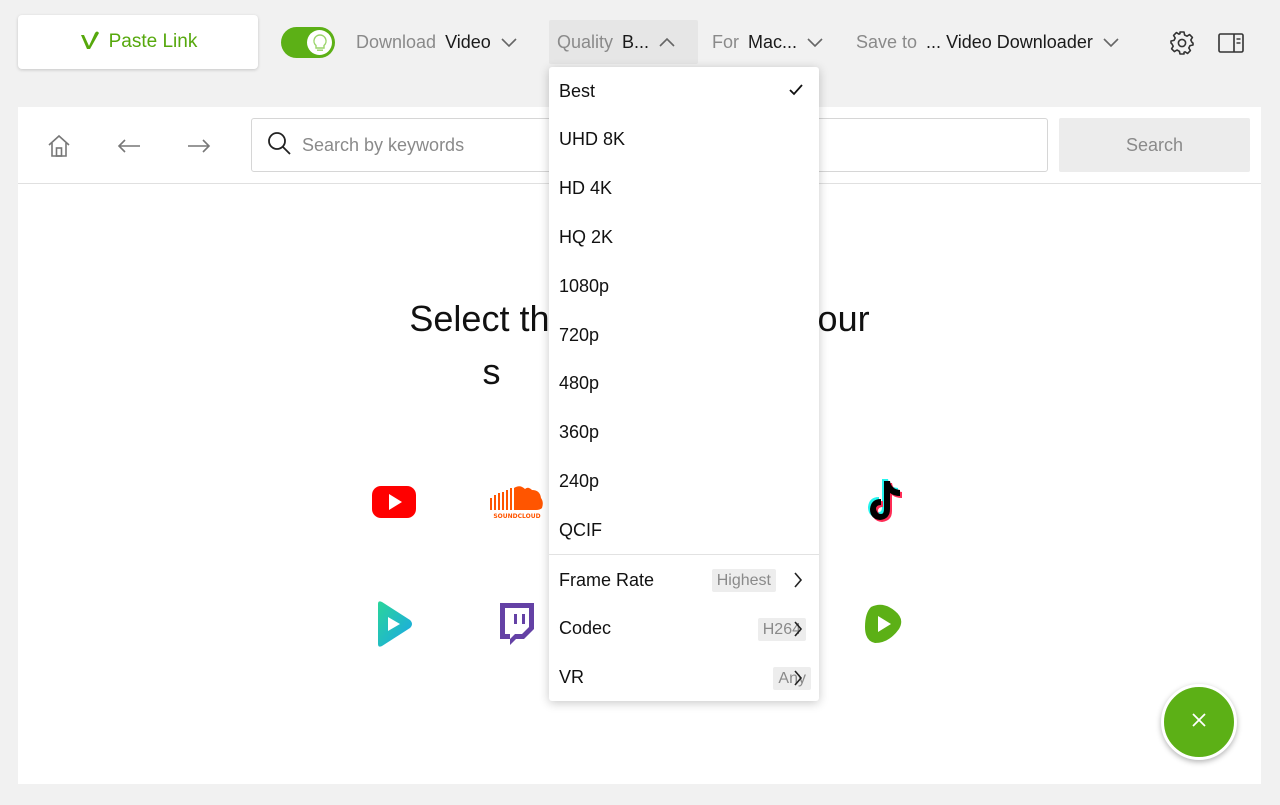 The height and width of the screenshot is (805, 1280). I want to click on play-icon, so click(394, 624).